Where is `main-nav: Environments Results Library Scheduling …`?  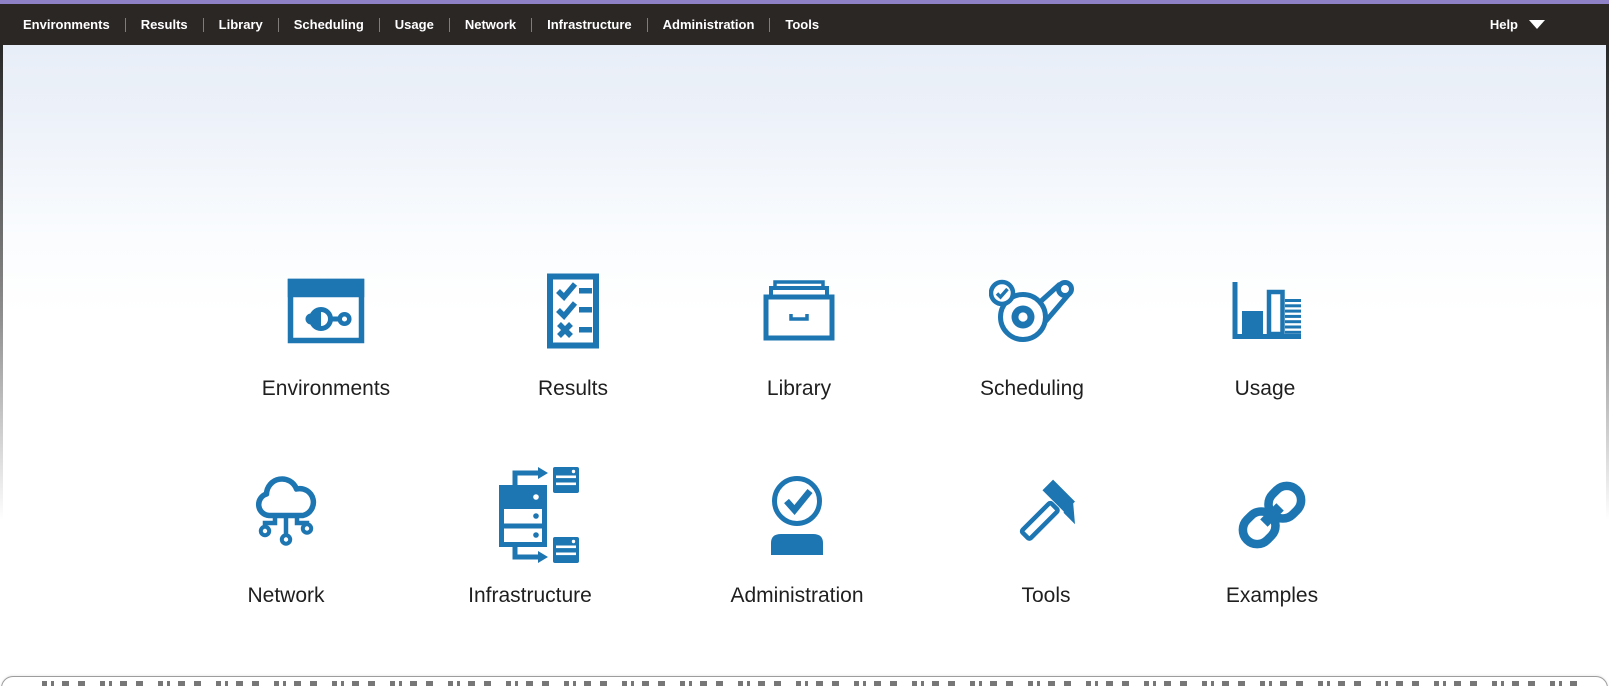 main-nav: Environments Results Library Scheduling … is located at coordinates (804, 24).